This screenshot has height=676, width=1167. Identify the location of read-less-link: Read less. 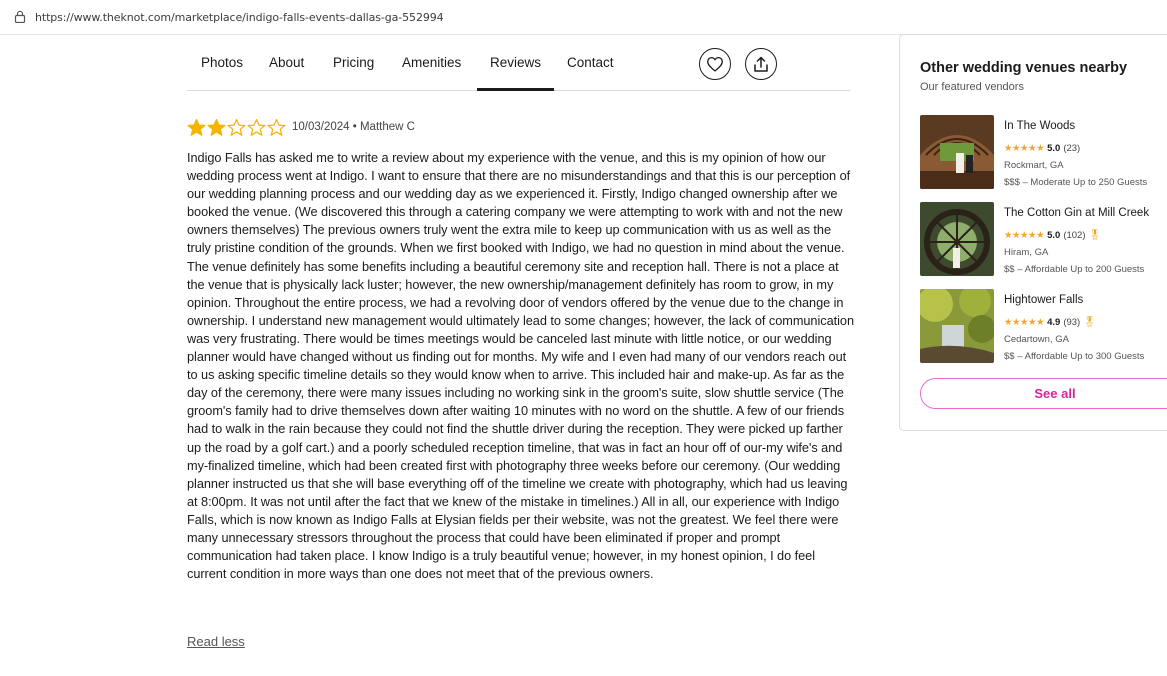
(216, 641).